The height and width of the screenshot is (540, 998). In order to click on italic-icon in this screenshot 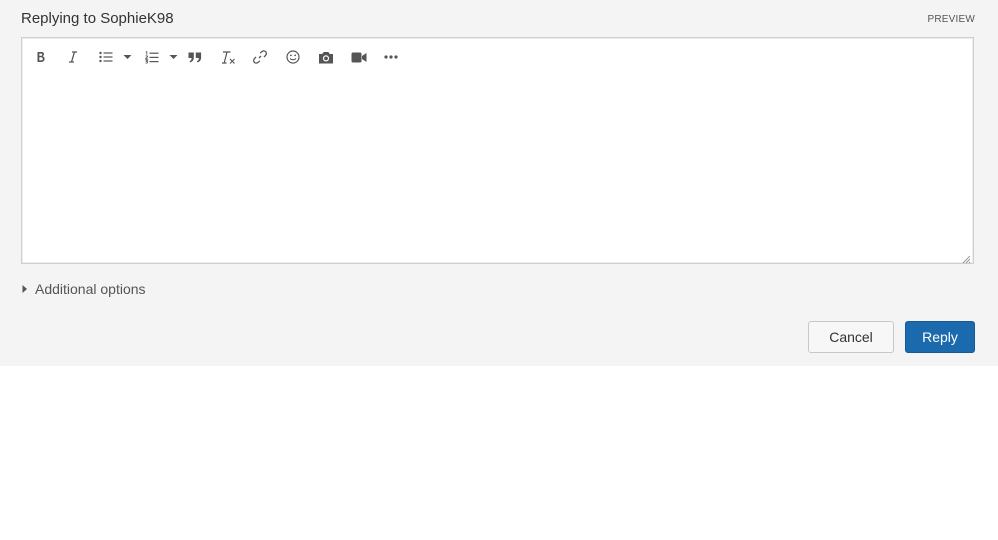, I will do `click(73, 57)`.